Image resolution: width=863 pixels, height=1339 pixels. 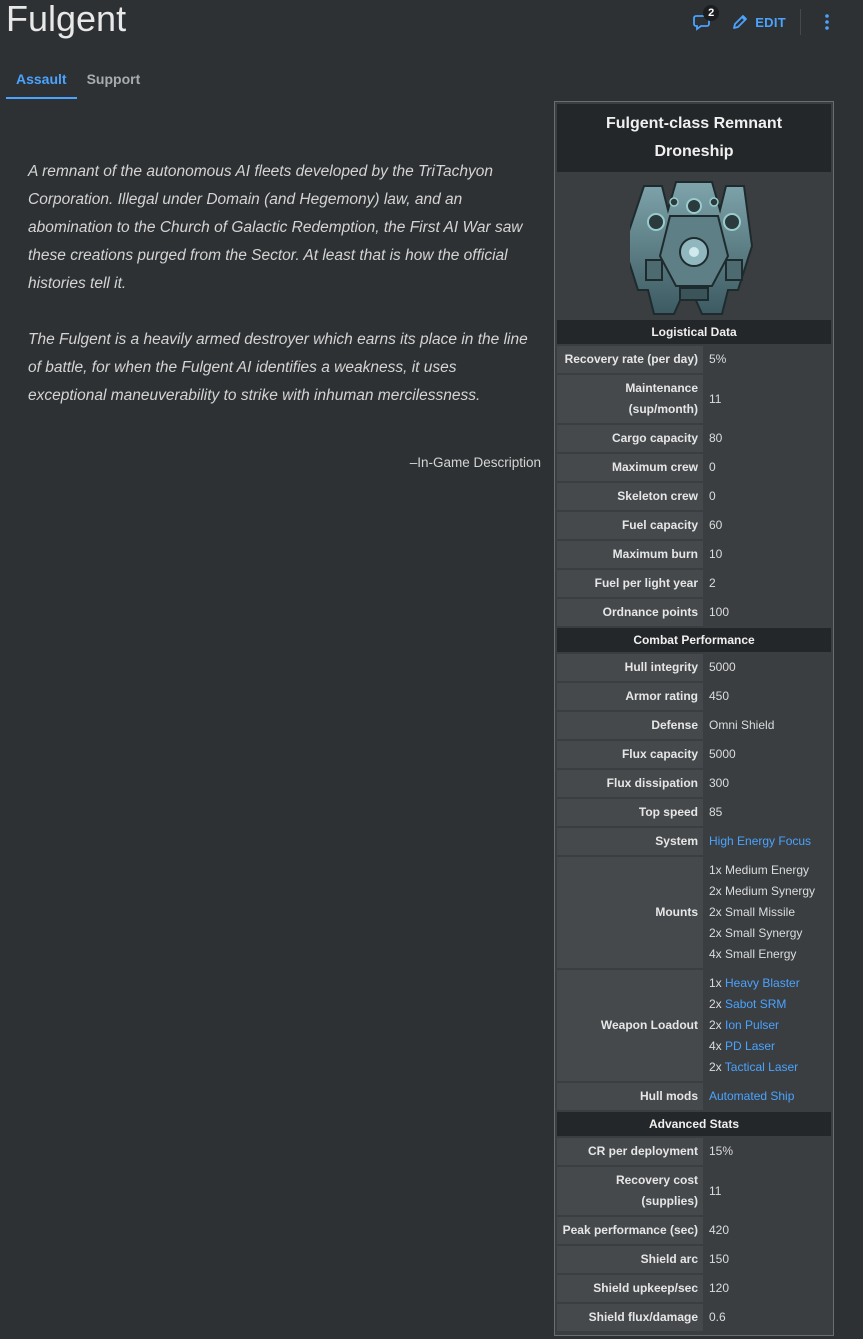 I want to click on stat-value: 15%, so click(x=721, y=1151).